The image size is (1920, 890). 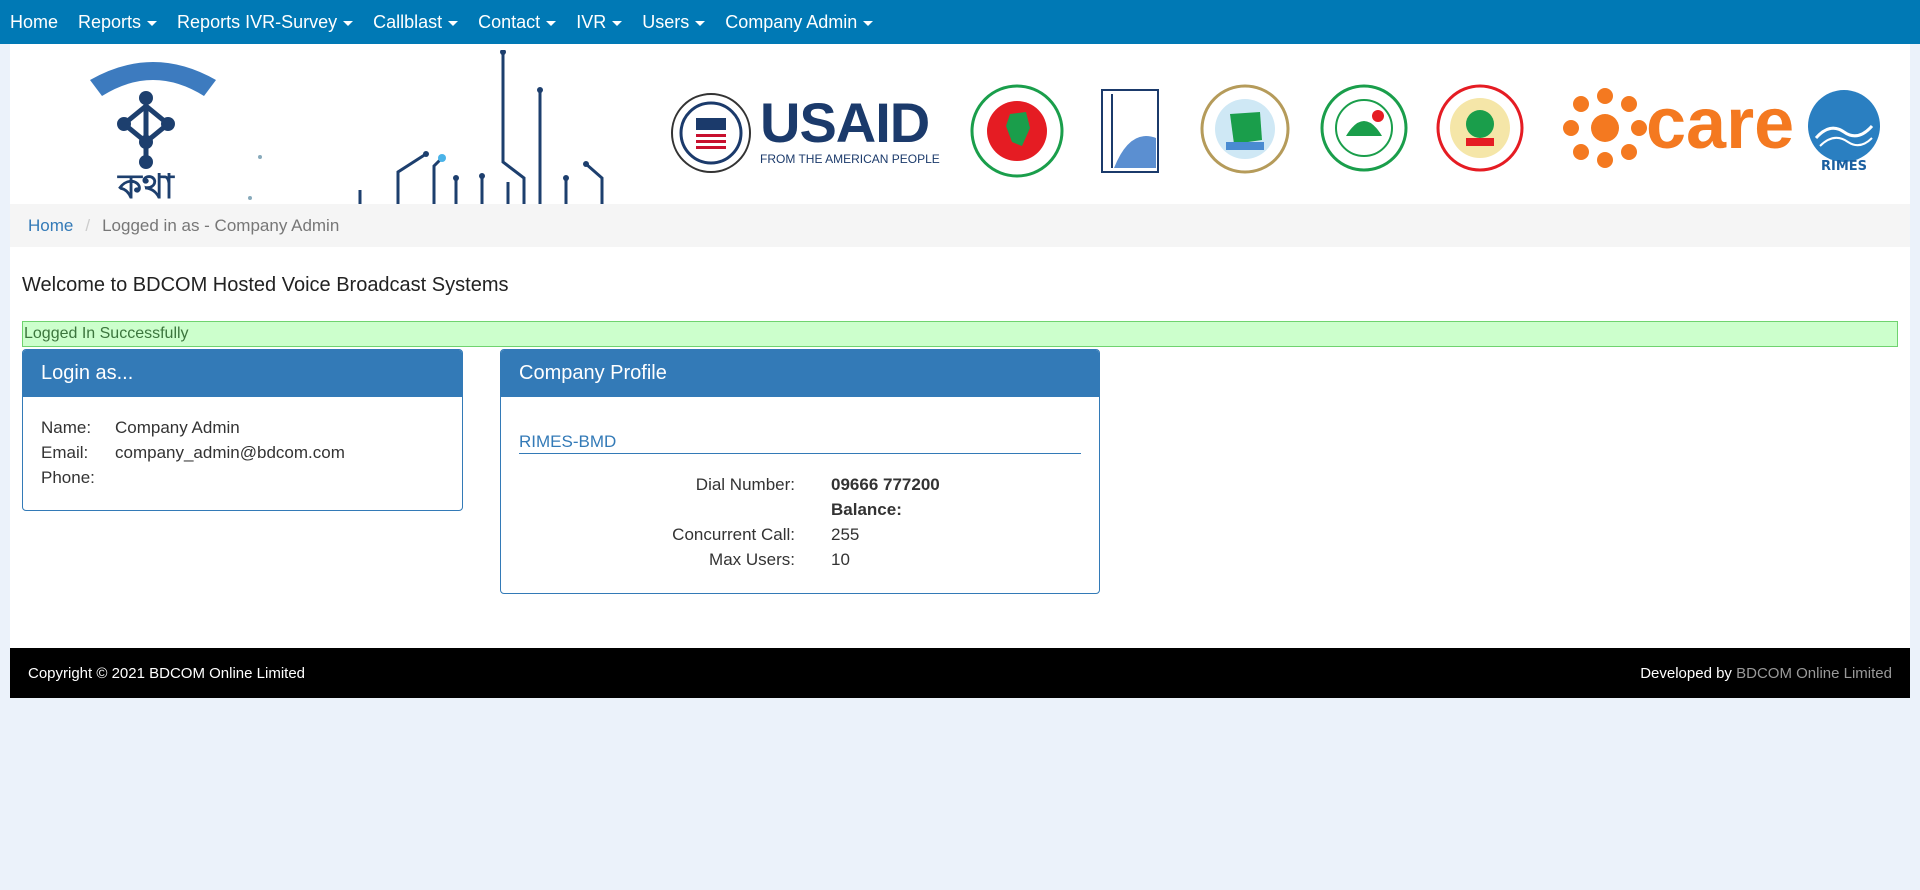 I want to click on success-alert-text: Logged In Successfully, so click(x=106, y=333).